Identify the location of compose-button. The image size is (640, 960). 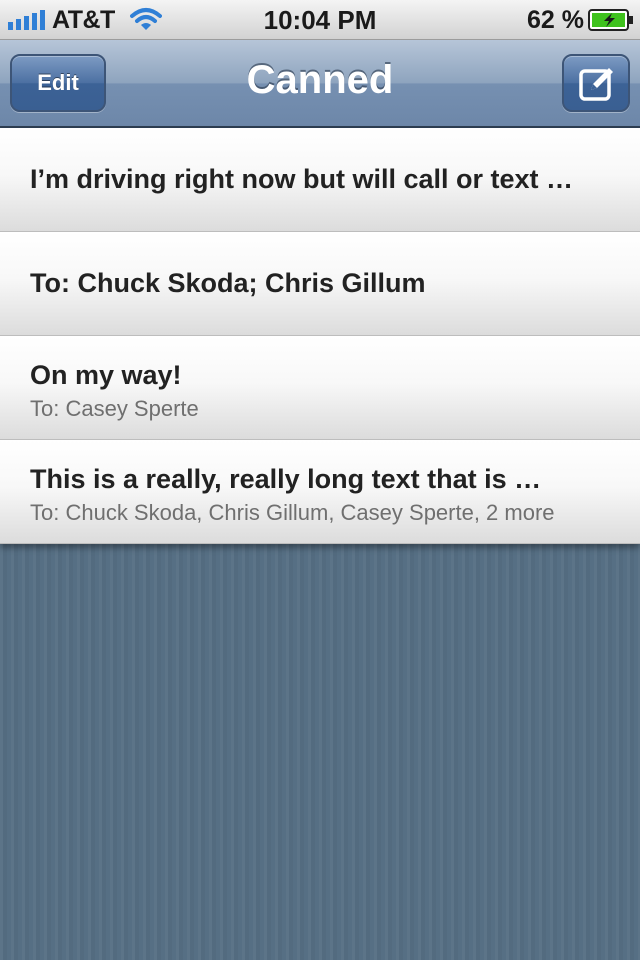
(596, 83).